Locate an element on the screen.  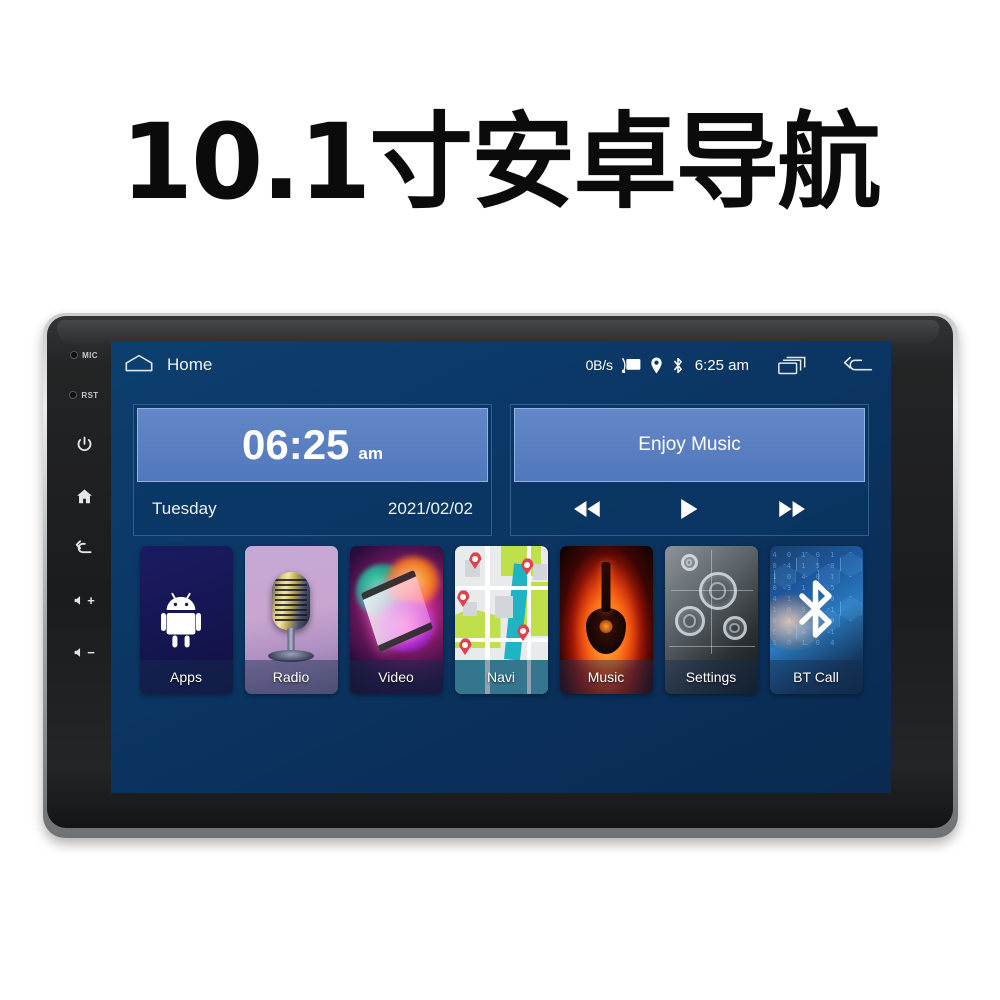
power-icon is located at coordinates (84, 444).